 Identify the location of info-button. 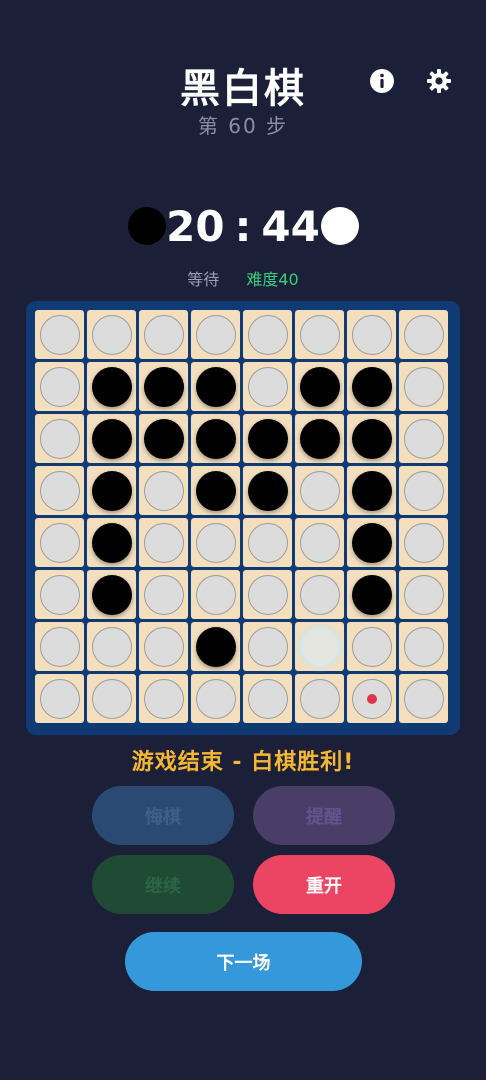
(382, 81).